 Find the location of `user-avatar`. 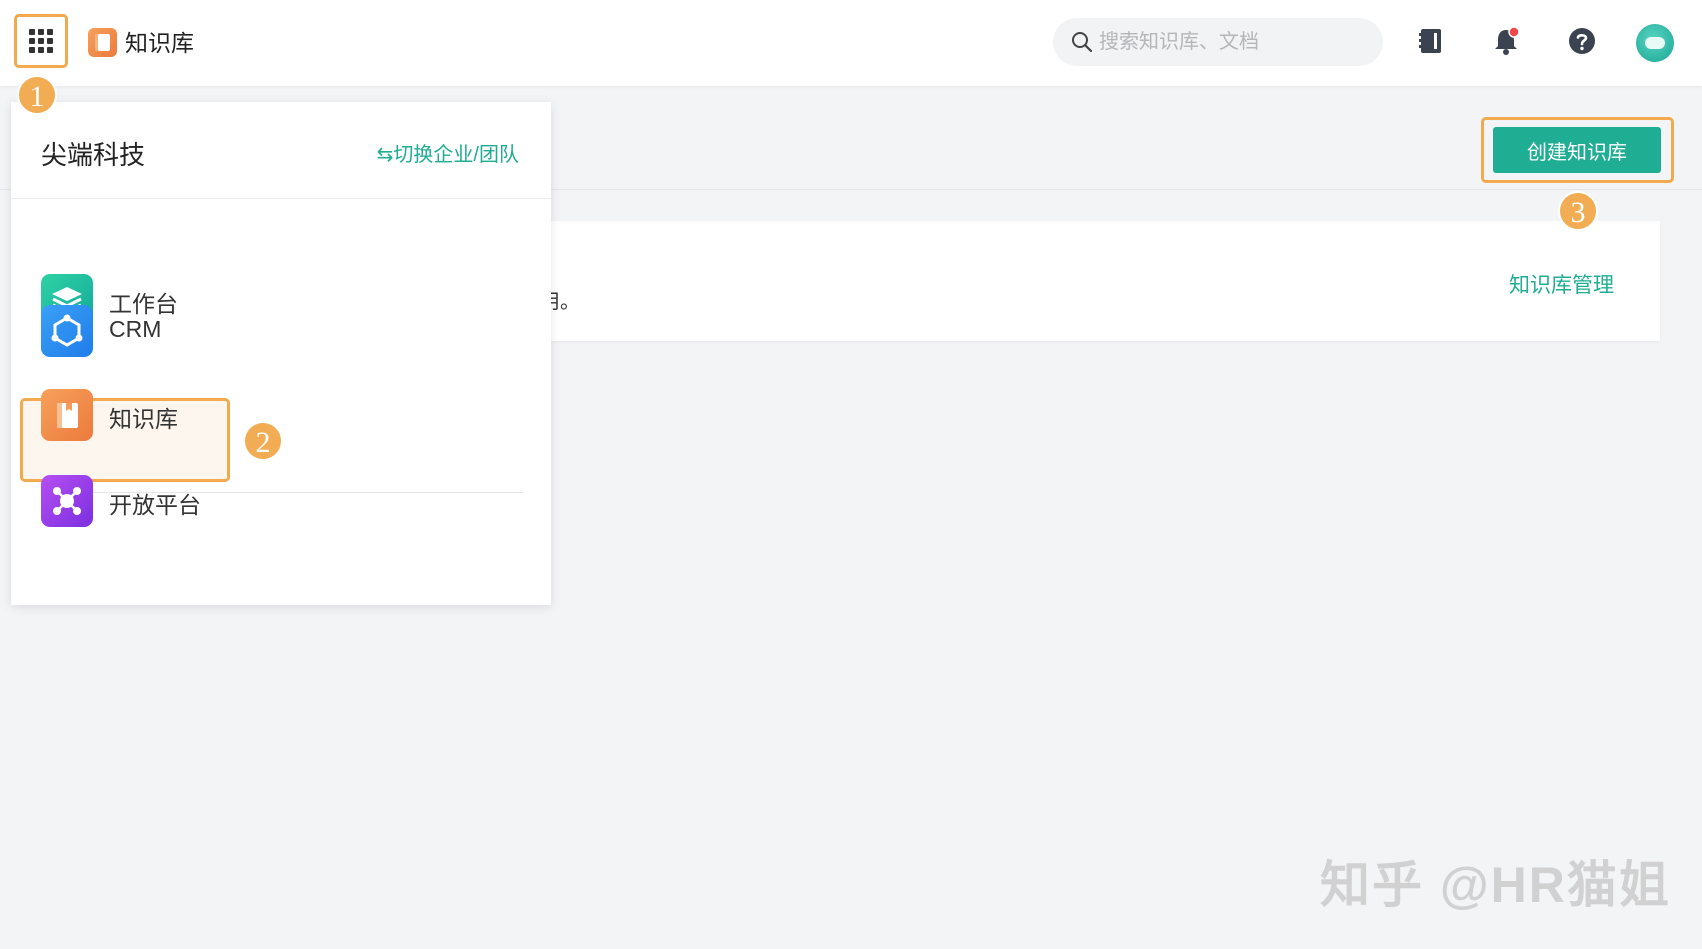

user-avatar is located at coordinates (1655, 43).